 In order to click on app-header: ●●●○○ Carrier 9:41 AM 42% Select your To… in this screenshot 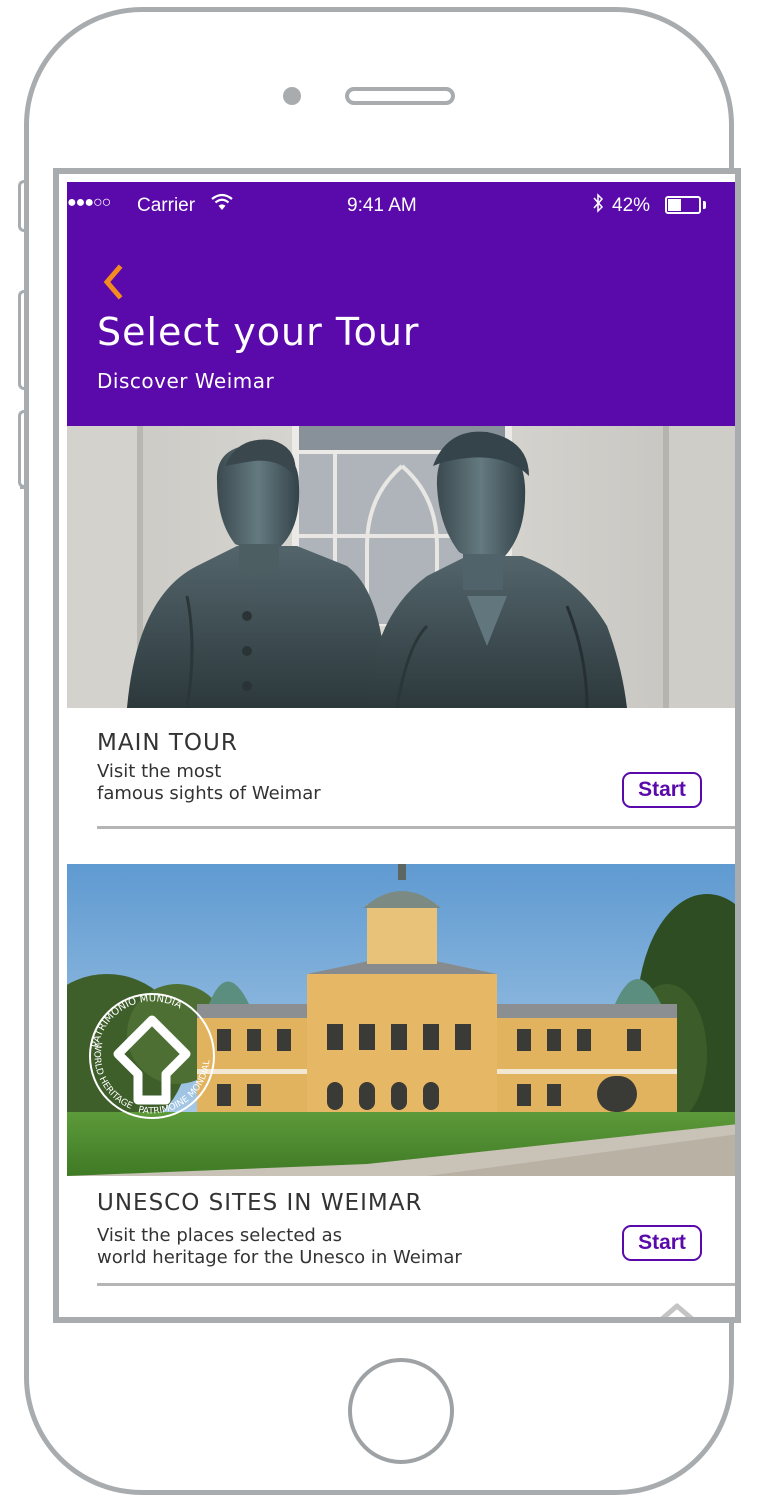, I will do `click(401, 304)`.